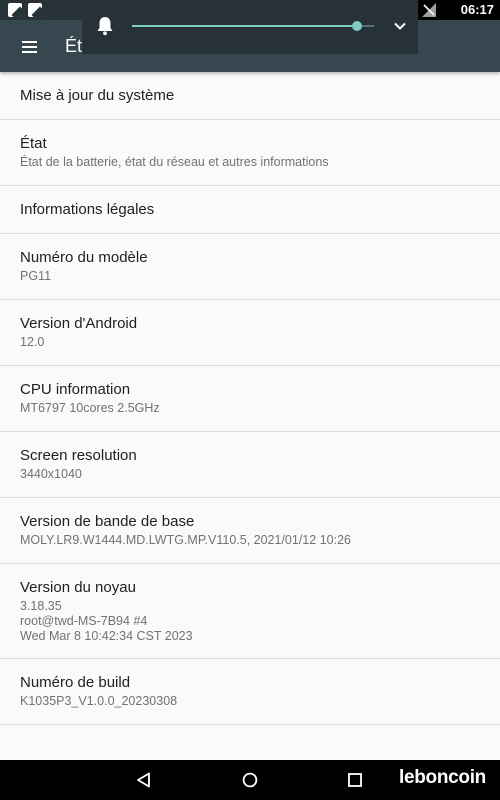 The image size is (500, 800). What do you see at coordinates (250, 333) in the screenshot?
I see `setting-android-version: Version d'Android 12.0` at bounding box center [250, 333].